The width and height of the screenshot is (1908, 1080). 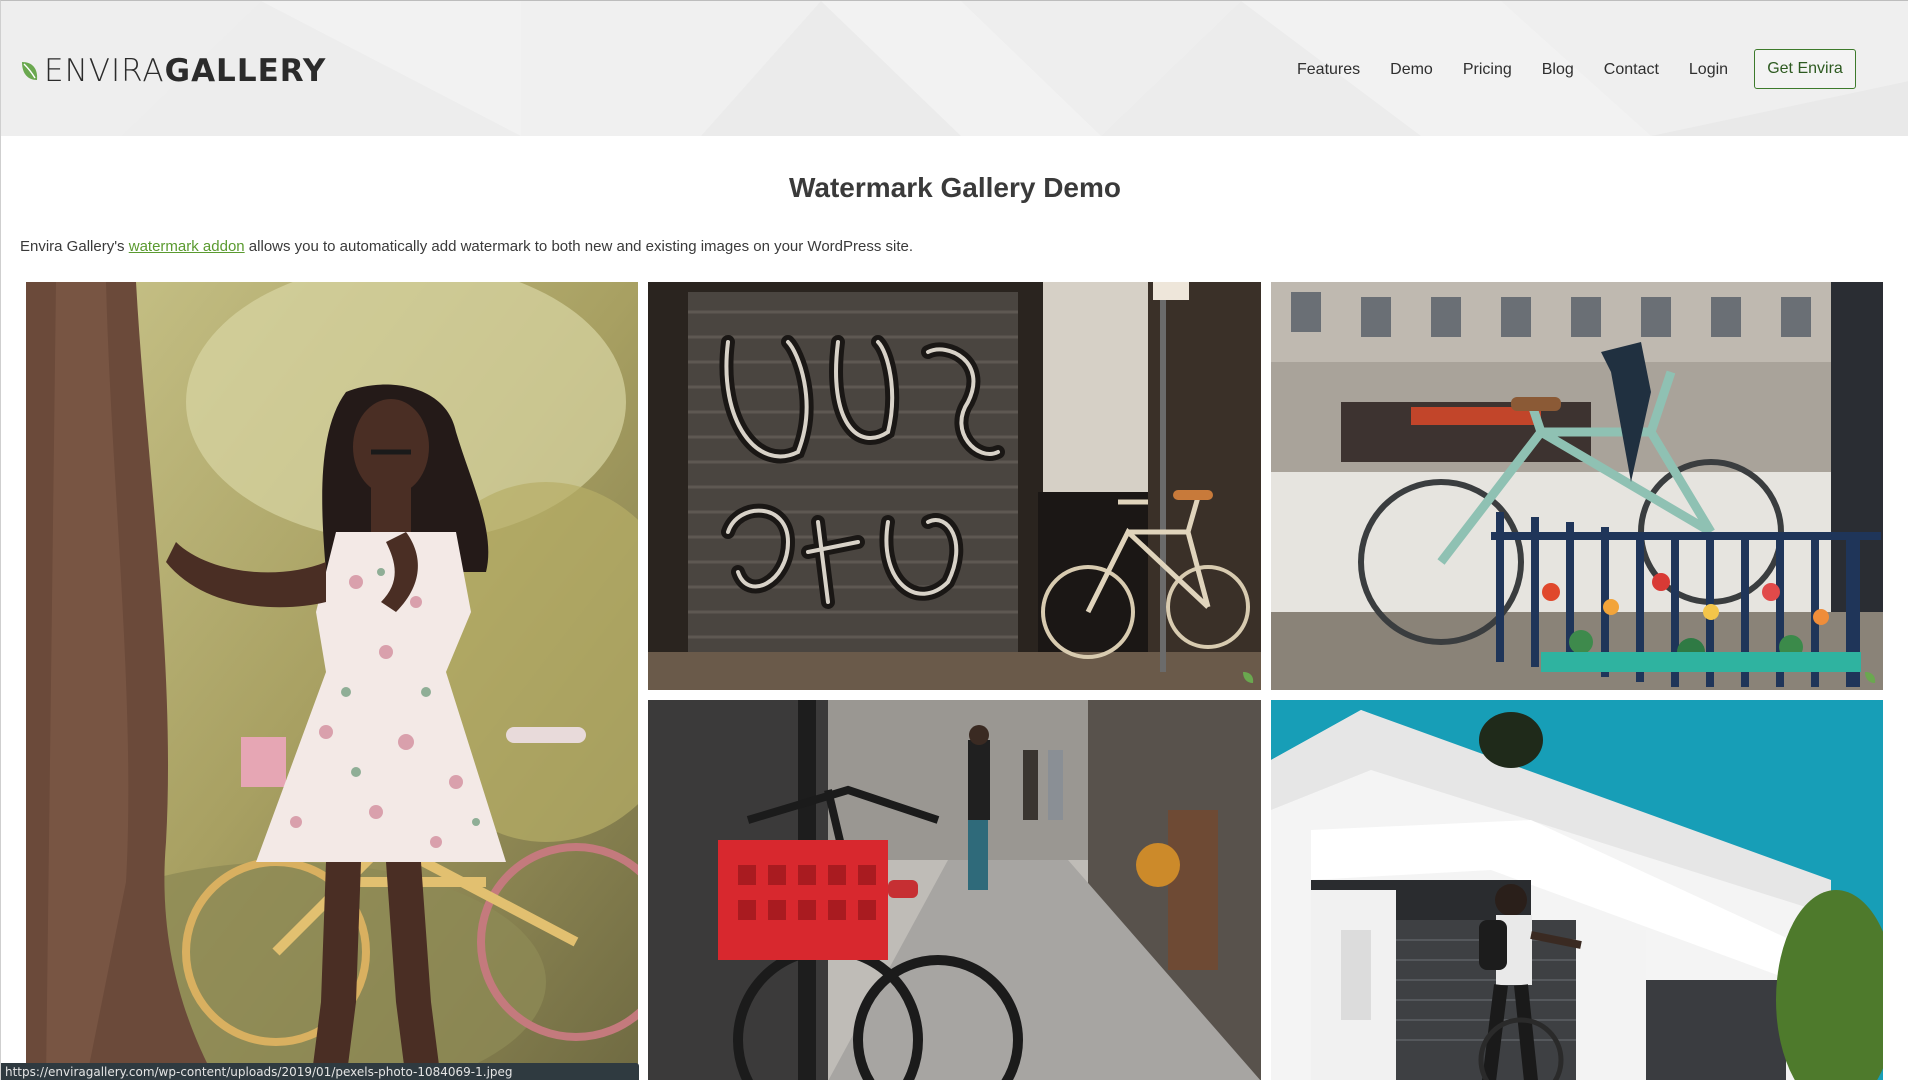 I want to click on nav-features: Features, so click(x=1328, y=70).